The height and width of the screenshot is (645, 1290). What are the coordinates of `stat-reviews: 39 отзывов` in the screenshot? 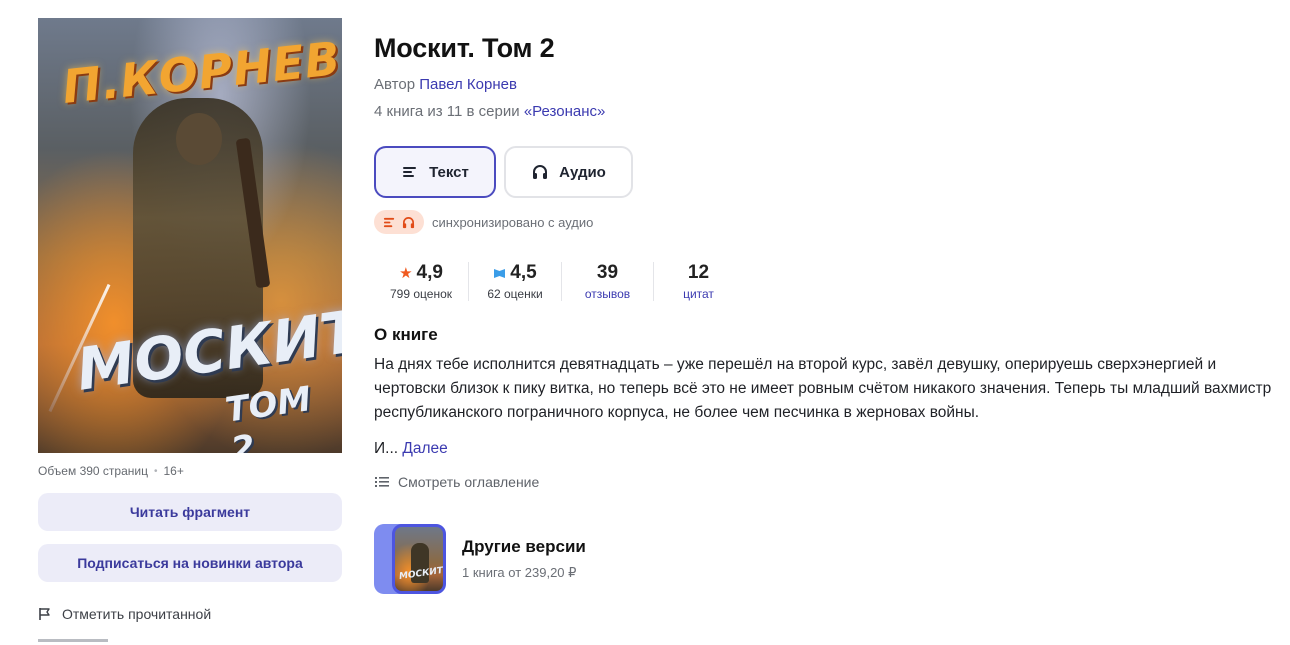 It's located at (607, 281).